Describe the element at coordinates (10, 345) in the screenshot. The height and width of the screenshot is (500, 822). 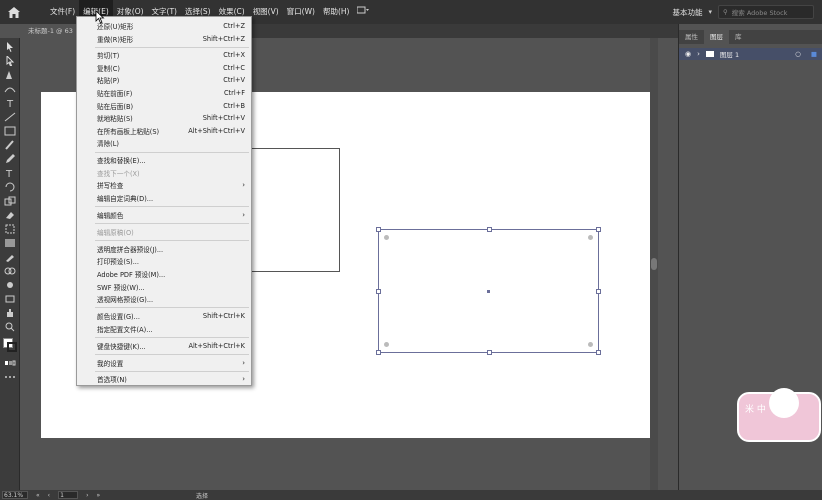
I see `fill-stroke-swatch` at that location.